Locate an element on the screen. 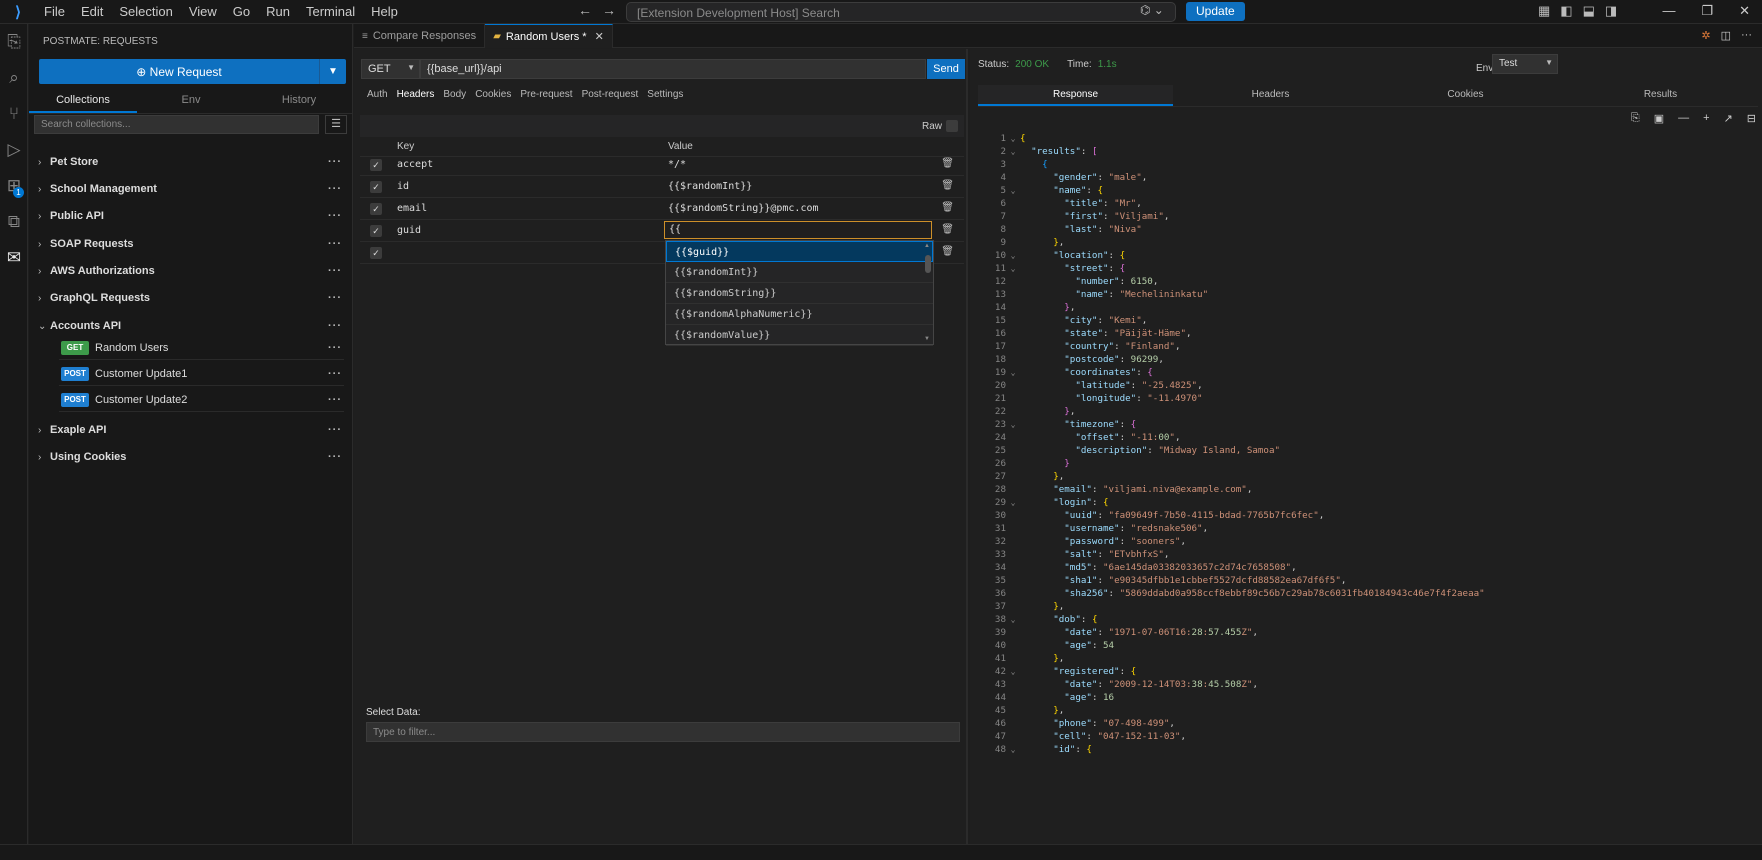 The height and width of the screenshot is (860, 1762). collapse-icon: — is located at coordinates (1683, 118).